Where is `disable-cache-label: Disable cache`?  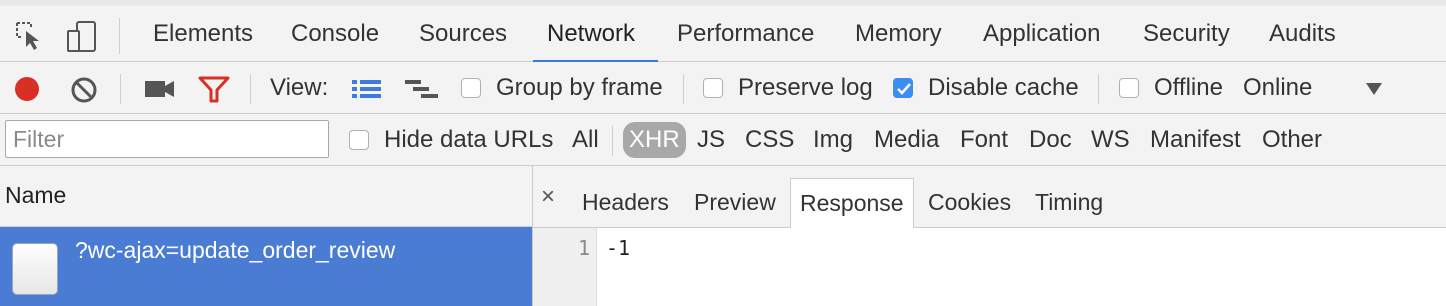
disable-cache-label: Disable cache is located at coordinates (1003, 88).